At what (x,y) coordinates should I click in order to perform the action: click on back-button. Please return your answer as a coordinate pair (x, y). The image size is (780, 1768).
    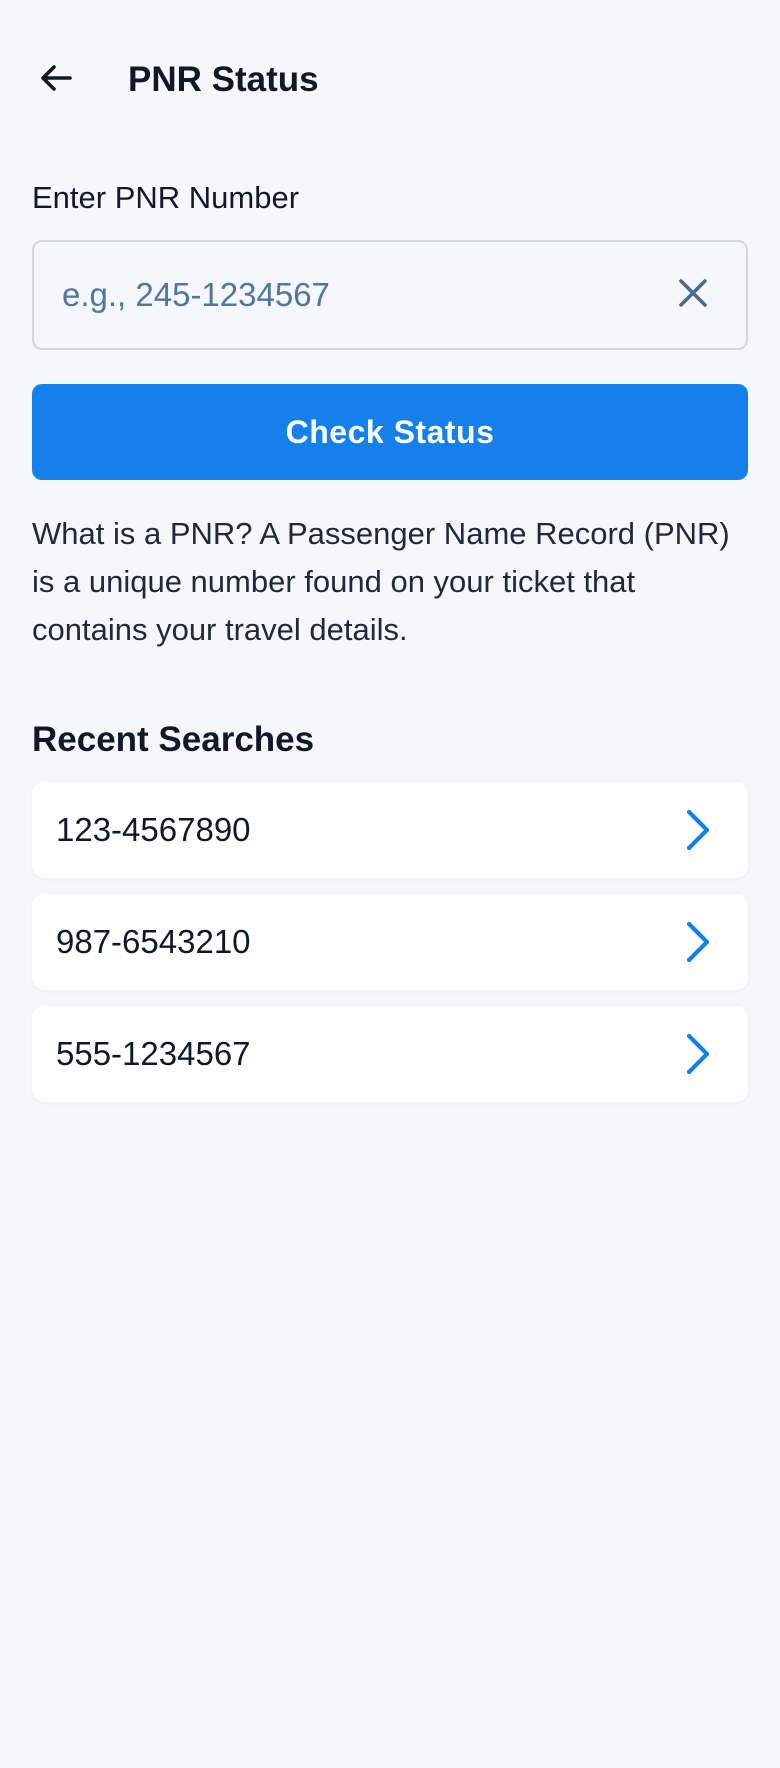
    Looking at the image, I should click on (56, 80).